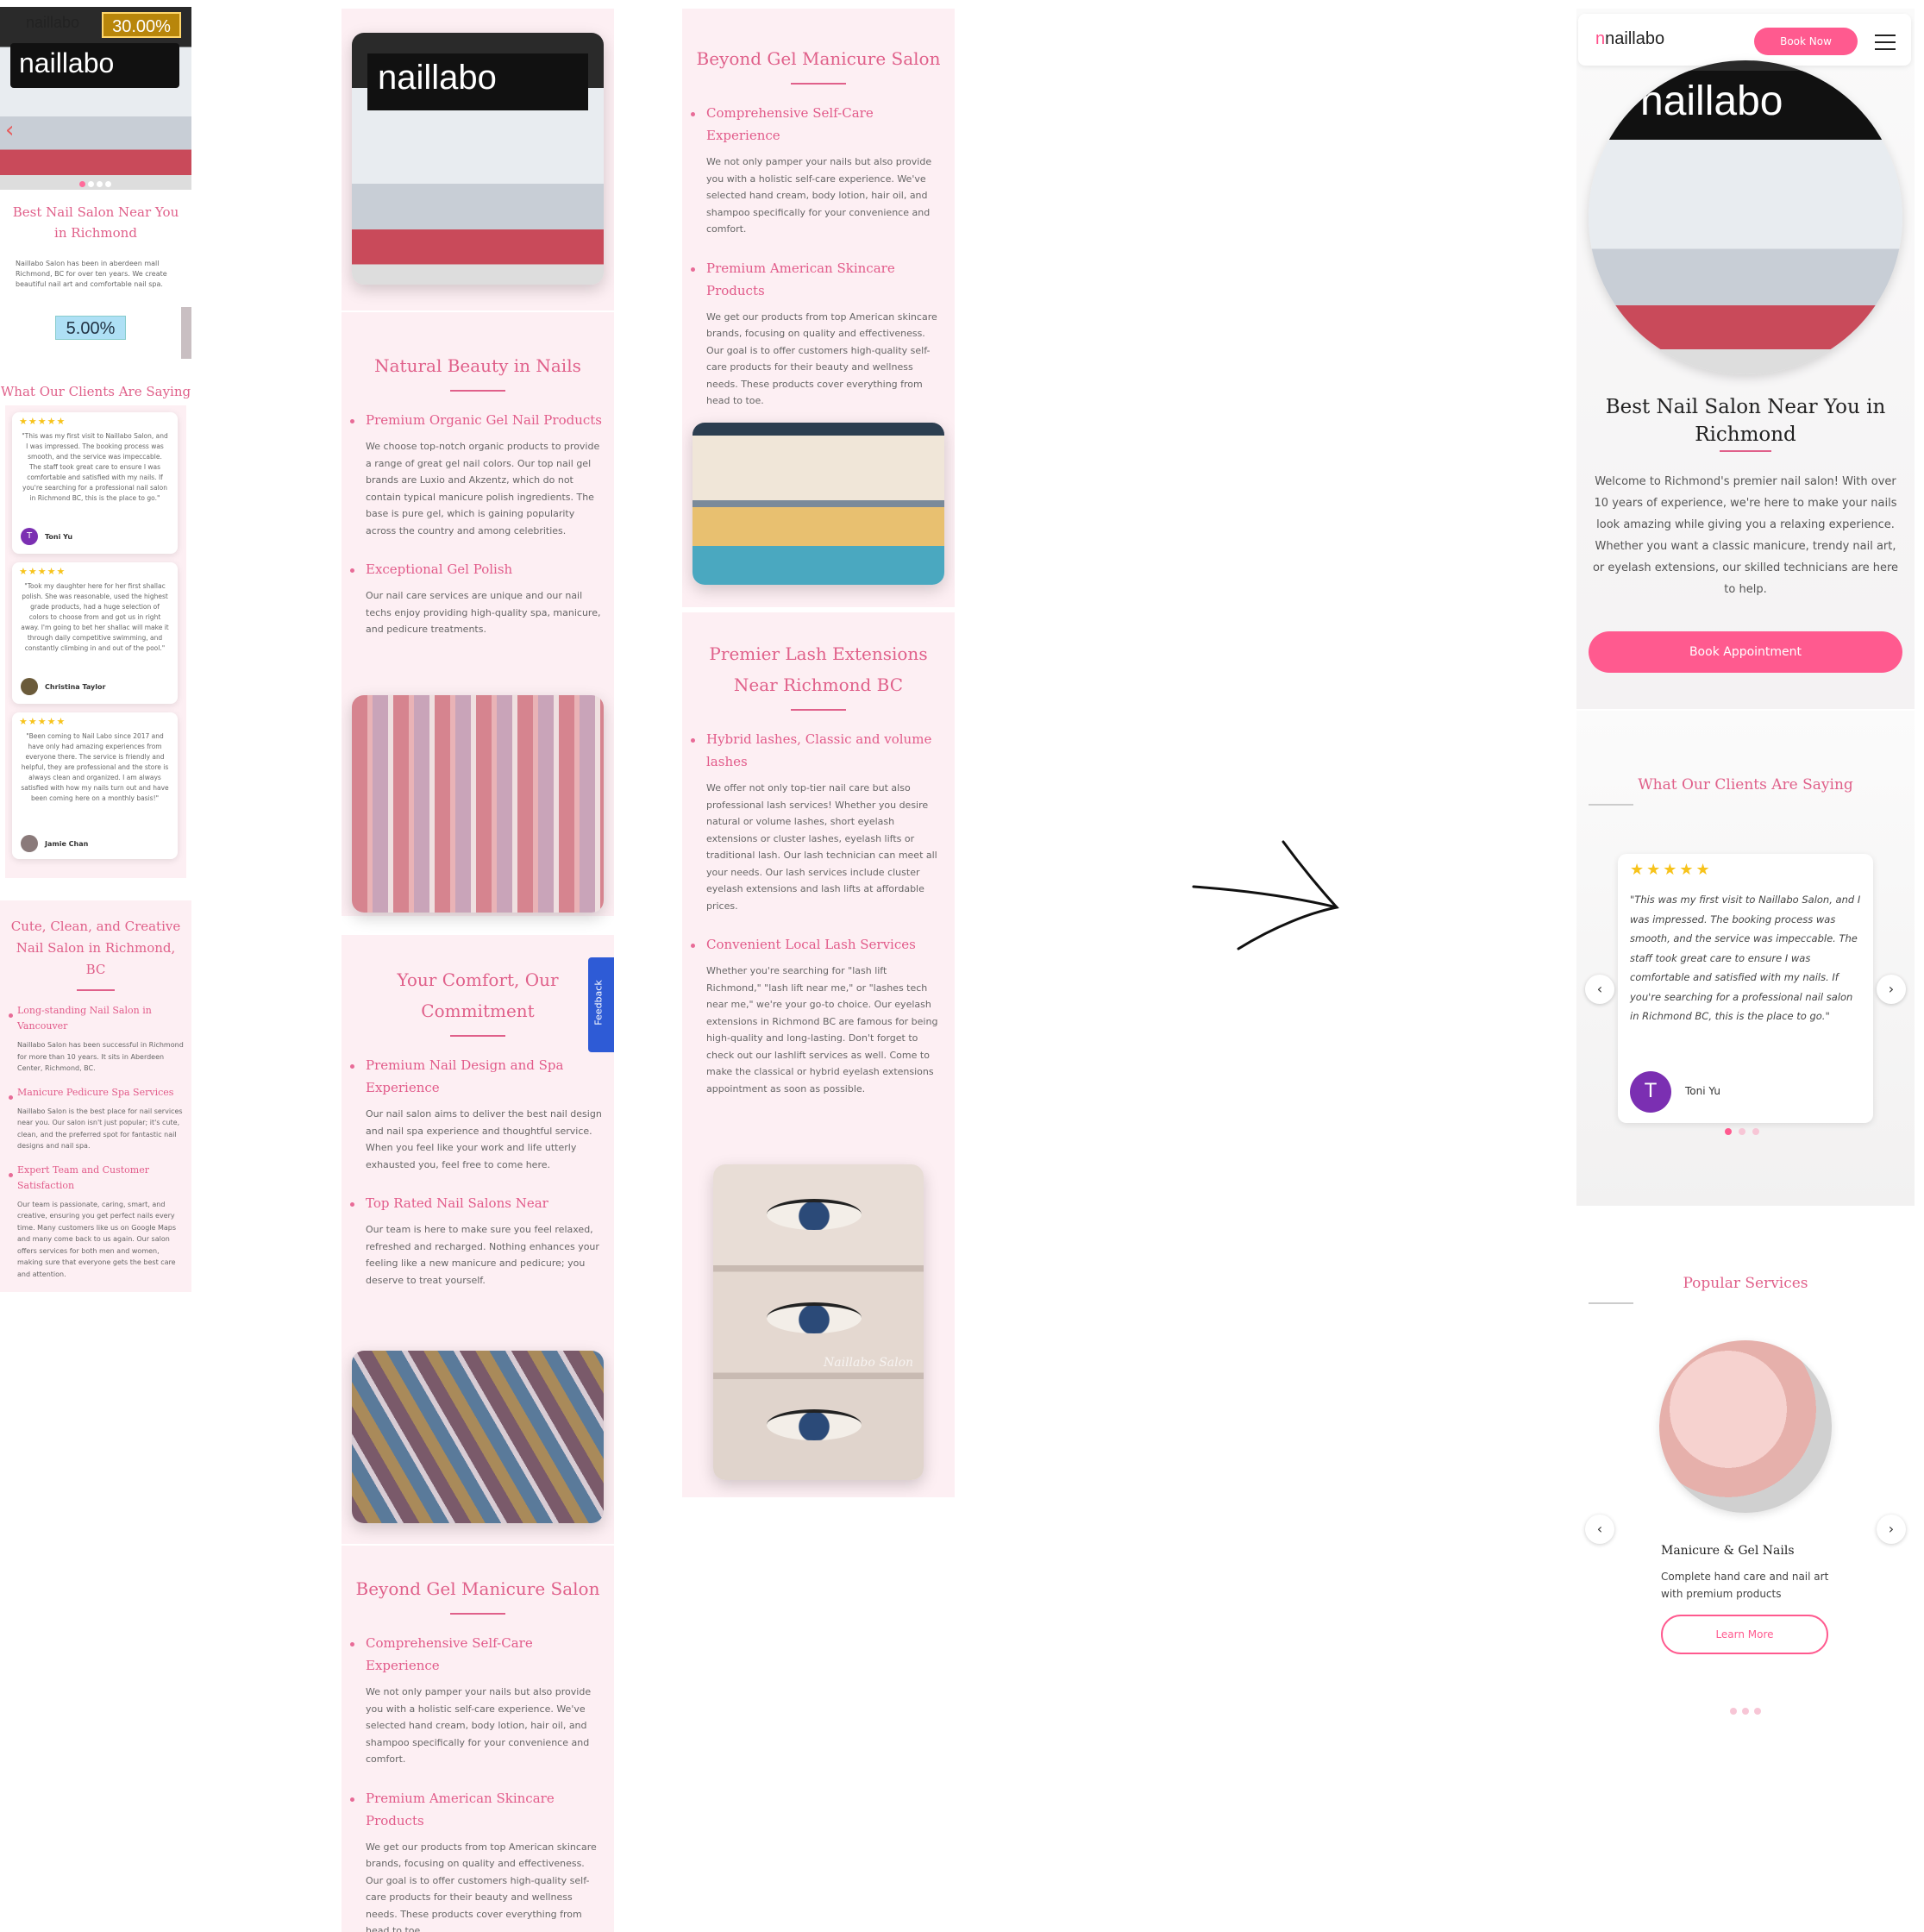 Image resolution: width=1924 pixels, height=1932 pixels. Describe the element at coordinates (1265, 895) in the screenshot. I see `arrow-icon` at that location.